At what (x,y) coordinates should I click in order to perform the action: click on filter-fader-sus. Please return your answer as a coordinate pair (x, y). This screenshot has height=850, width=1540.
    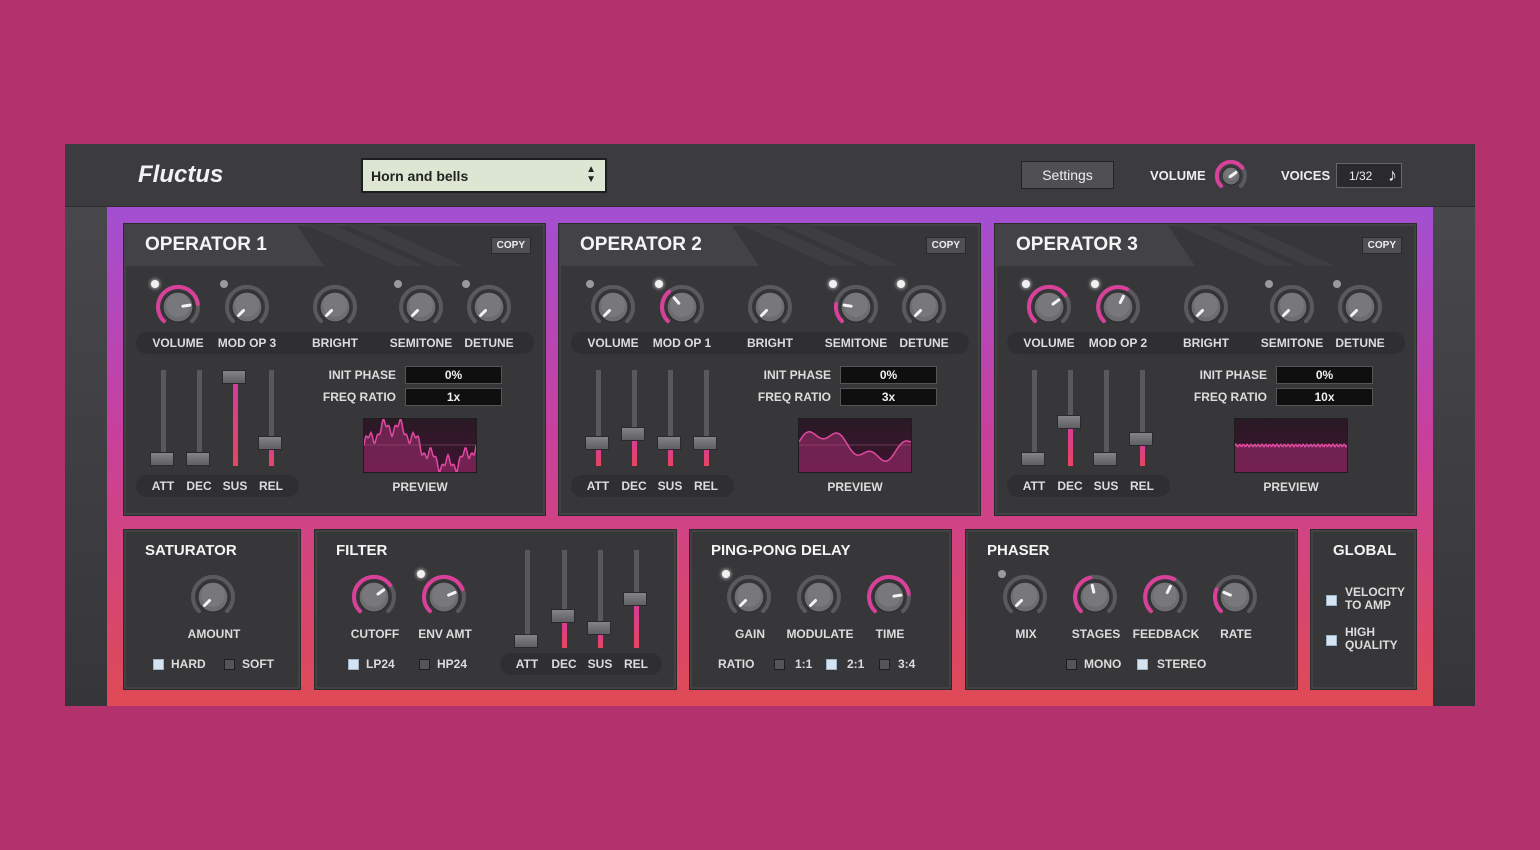
    Looking at the image, I should click on (600, 599).